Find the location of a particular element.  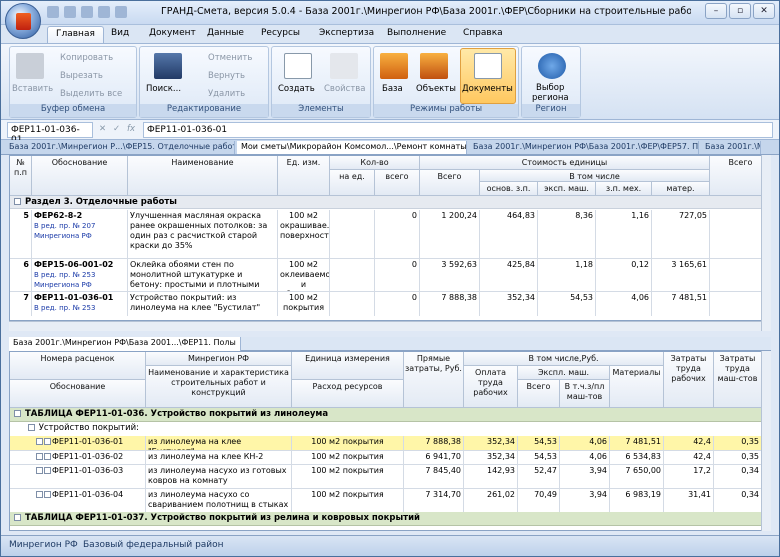

col-region: Минрегион РФ is located at coordinates (219, 359).